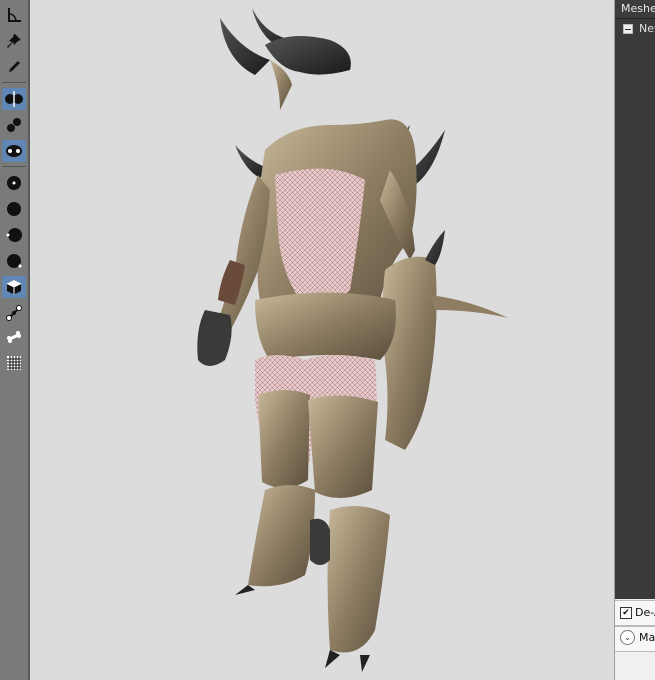 This screenshot has height=680, width=655. I want to click on bone-icon, so click(14, 337).